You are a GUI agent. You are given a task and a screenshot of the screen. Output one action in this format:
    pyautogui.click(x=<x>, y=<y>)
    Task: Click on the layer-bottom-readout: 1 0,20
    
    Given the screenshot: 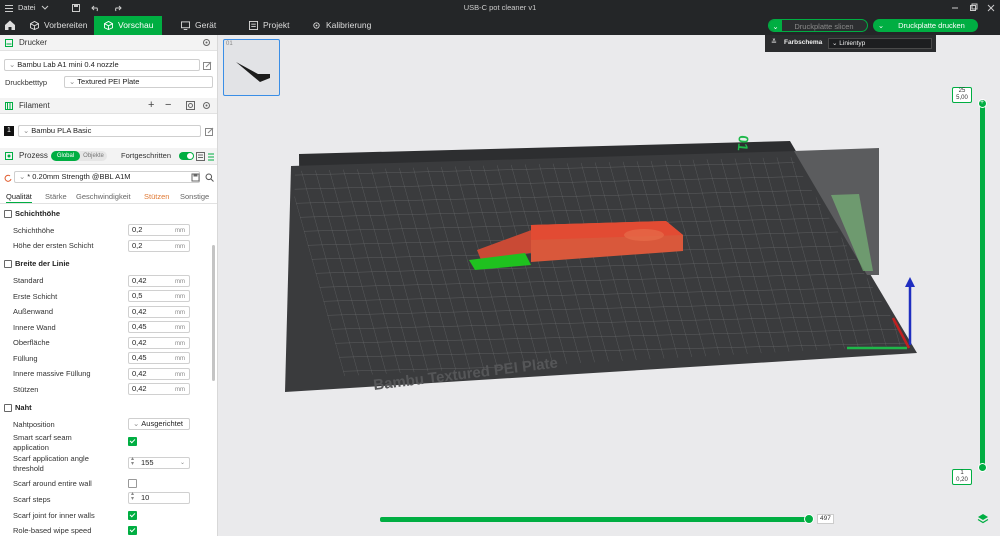 What is the action you would take?
    pyautogui.click(x=962, y=477)
    